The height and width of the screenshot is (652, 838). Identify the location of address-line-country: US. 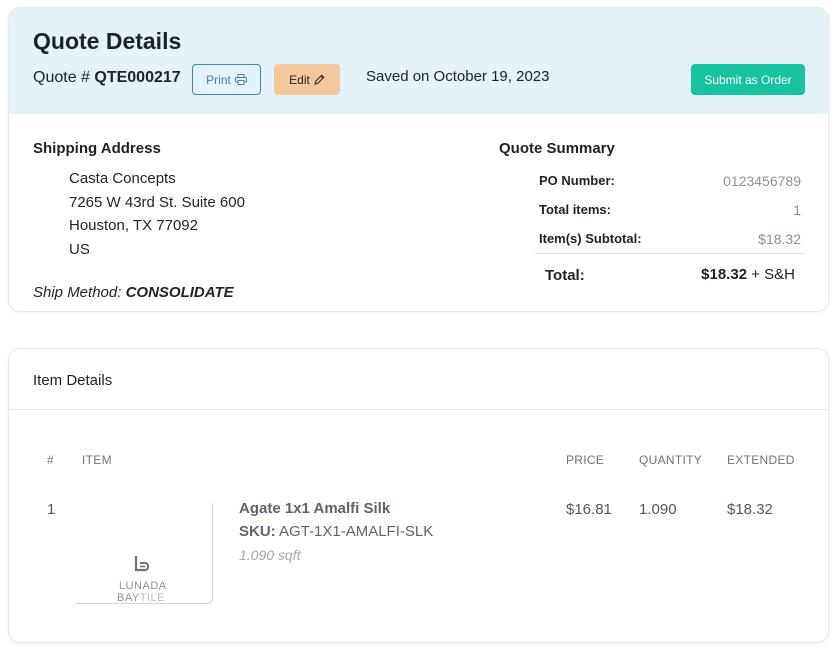
(79, 249).